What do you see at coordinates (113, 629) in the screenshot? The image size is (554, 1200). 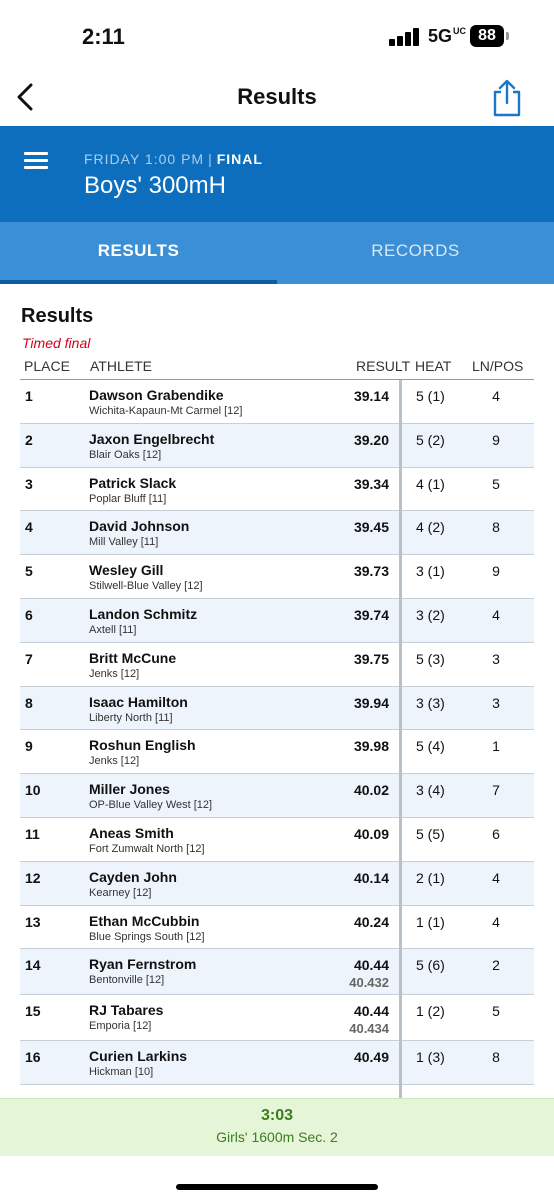 I see `athlete-team: Axtell [11]` at bounding box center [113, 629].